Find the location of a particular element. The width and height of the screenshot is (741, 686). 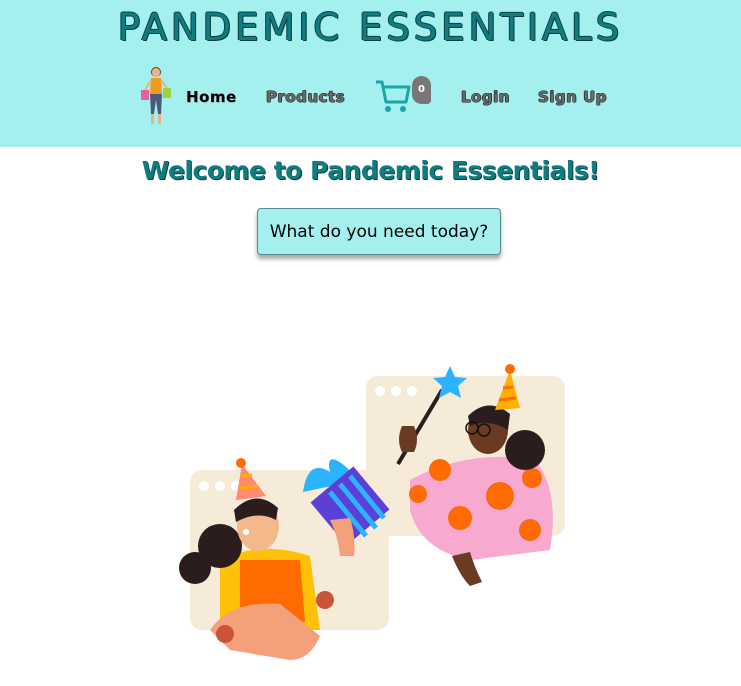

site-title: PANDEMIC ESSENTIALS is located at coordinates (370, 27).